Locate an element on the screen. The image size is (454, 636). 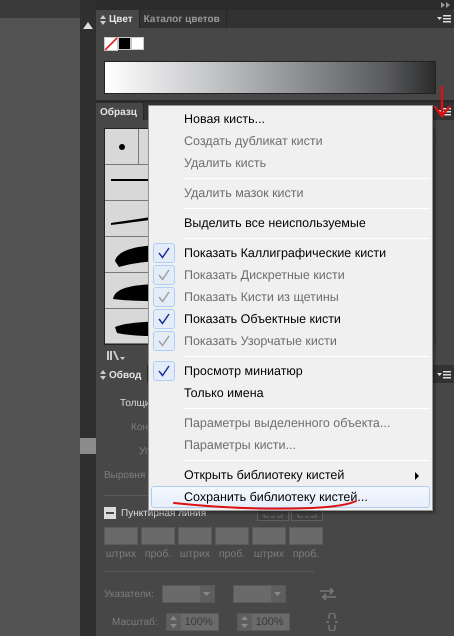
checkbox-label: Пунктирная линия is located at coordinates (163, 513).